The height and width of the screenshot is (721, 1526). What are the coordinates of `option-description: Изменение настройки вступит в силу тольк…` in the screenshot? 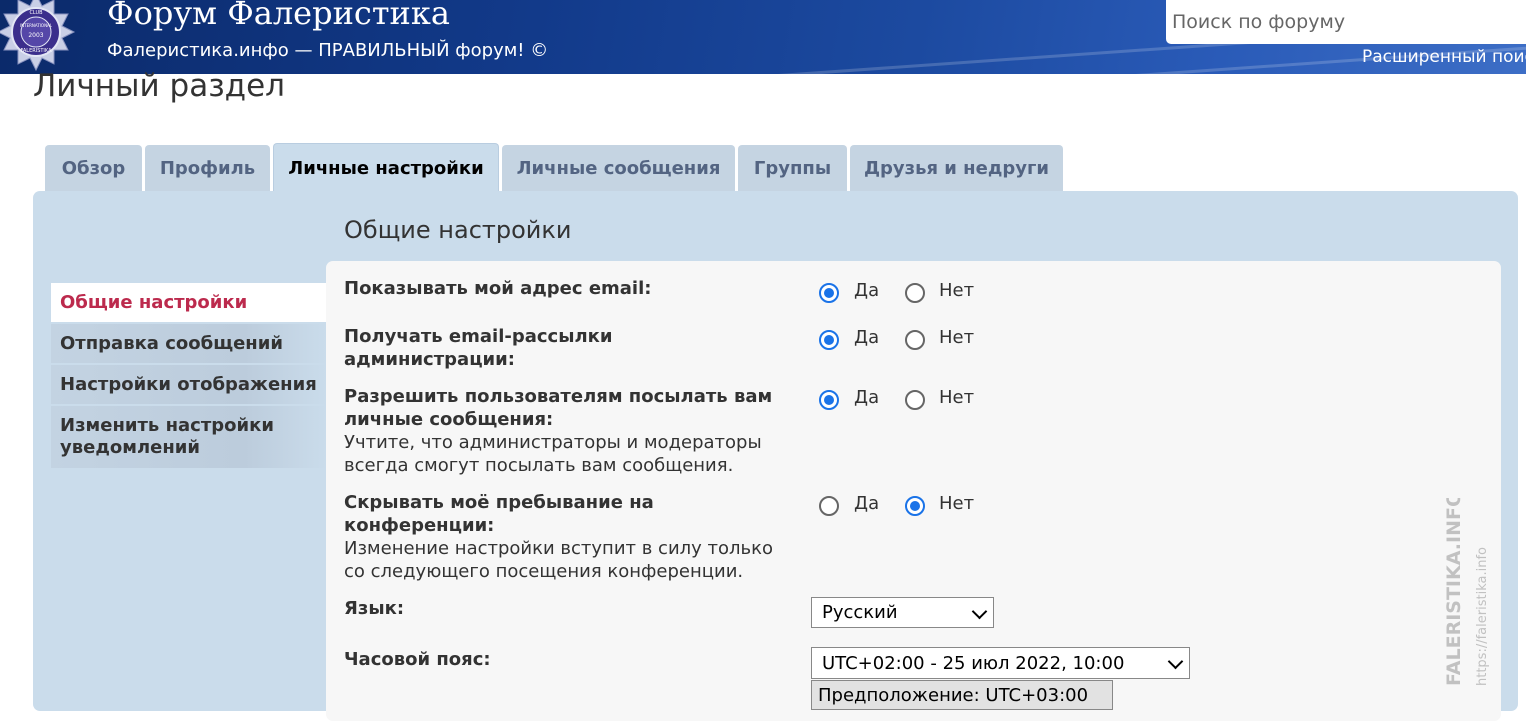 It's located at (559, 560).